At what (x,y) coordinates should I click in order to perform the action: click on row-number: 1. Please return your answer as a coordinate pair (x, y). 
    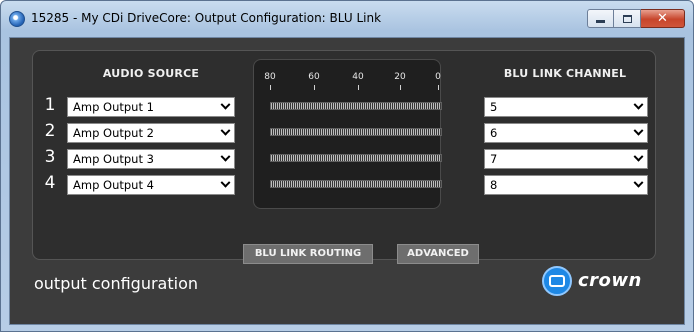
    Looking at the image, I should click on (50, 105).